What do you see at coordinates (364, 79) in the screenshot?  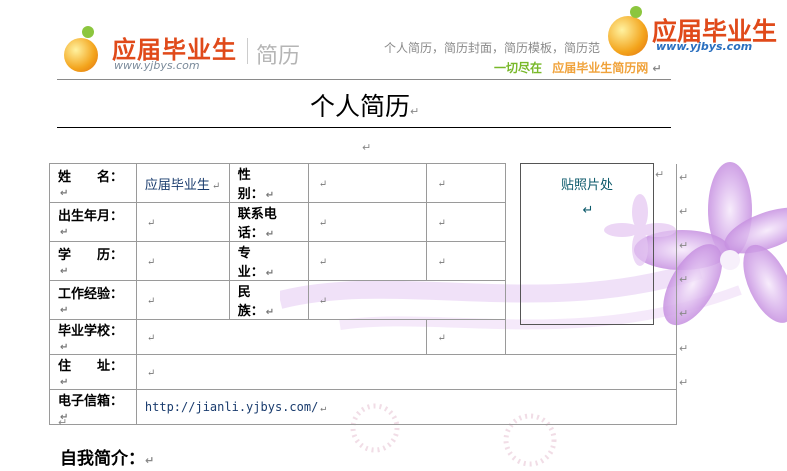 I see `header-rule` at bounding box center [364, 79].